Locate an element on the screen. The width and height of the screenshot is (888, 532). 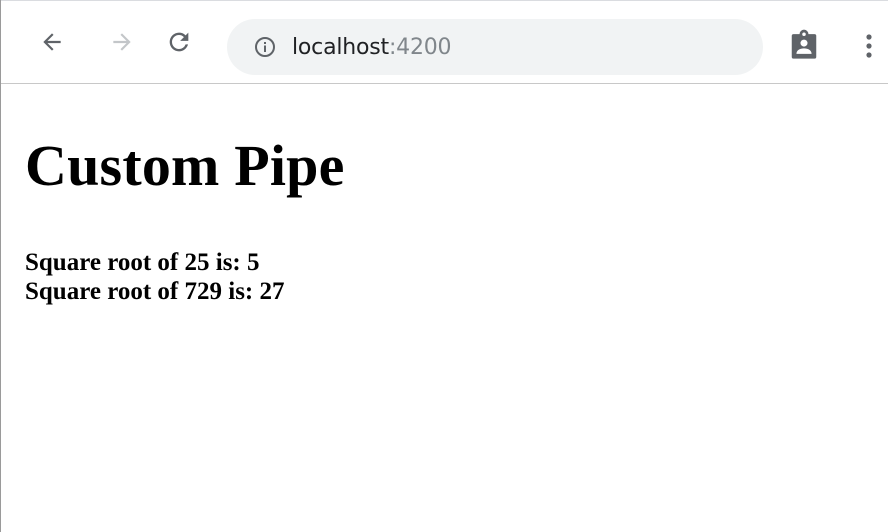
reload-button is located at coordinates (179, 42).